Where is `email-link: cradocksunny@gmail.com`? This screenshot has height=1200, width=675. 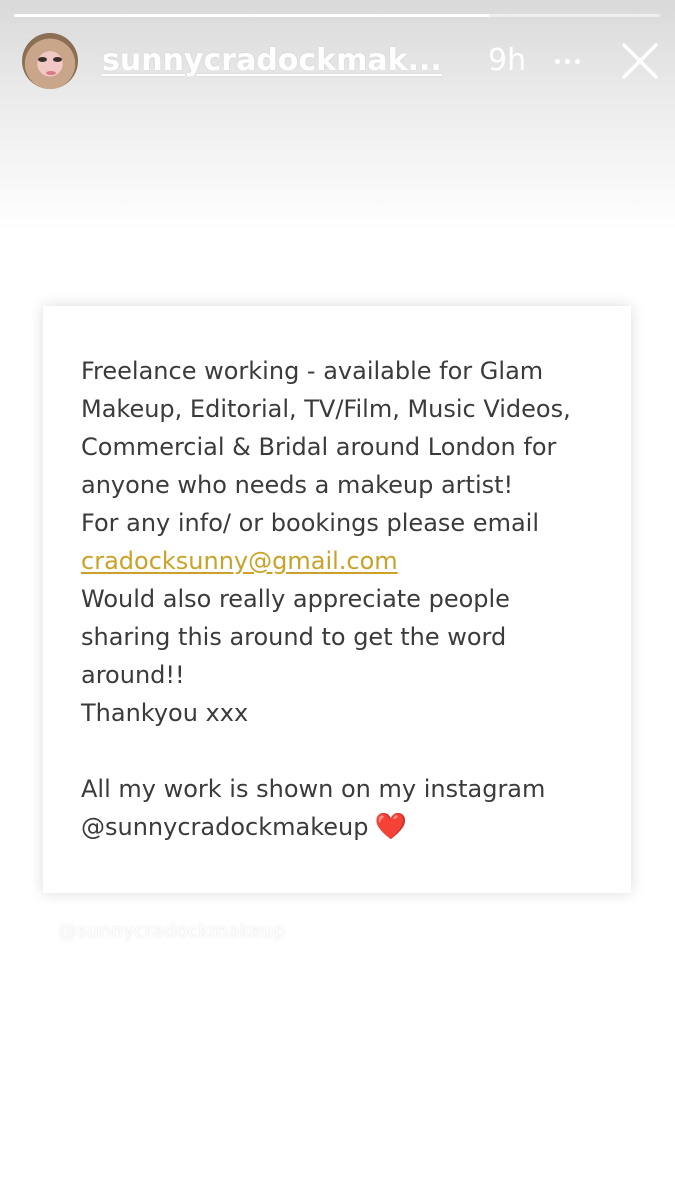 email-link: cradocksunny@gmail.com is located at coordinates (341, 561).